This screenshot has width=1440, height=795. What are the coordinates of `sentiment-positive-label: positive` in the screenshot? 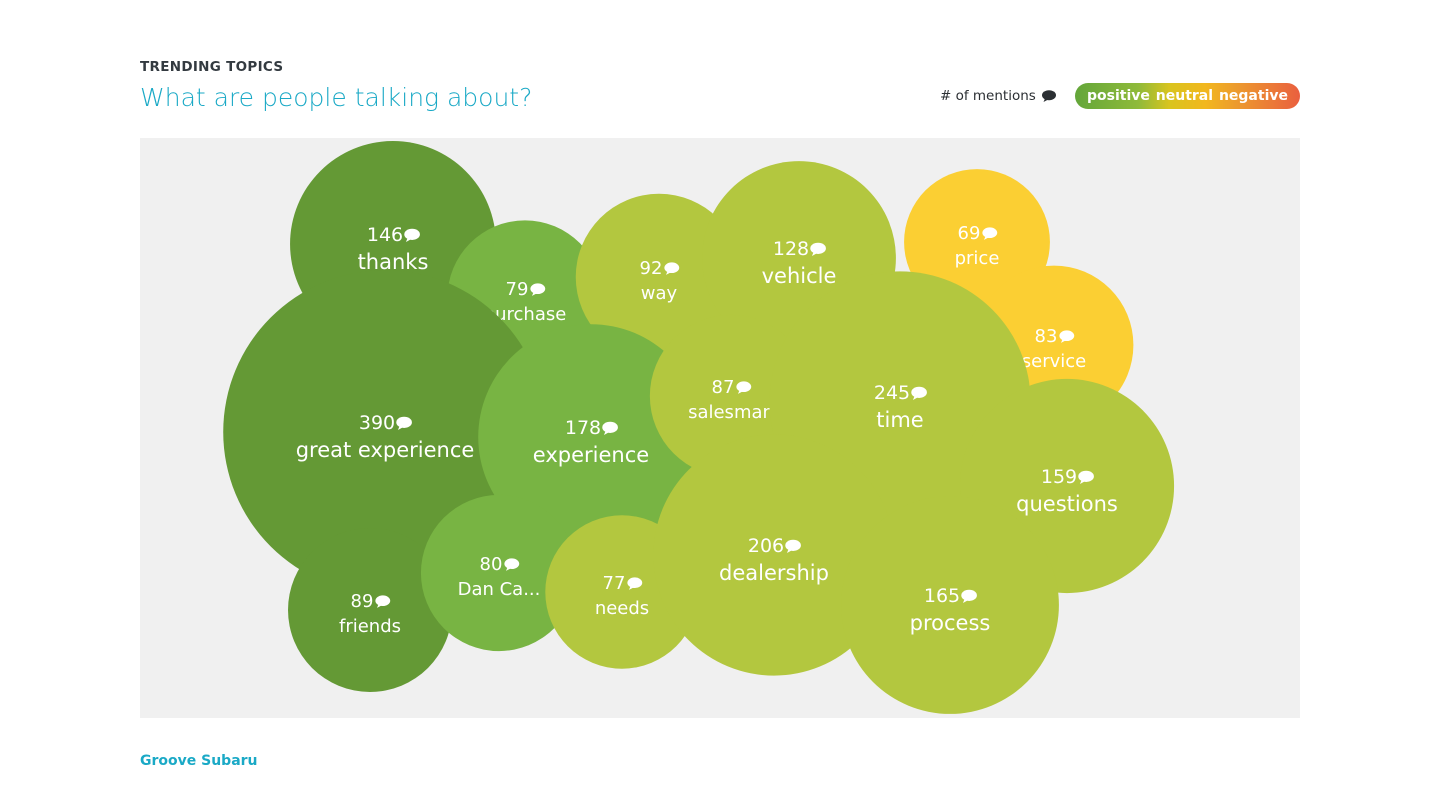 It's located at (1118, 96).